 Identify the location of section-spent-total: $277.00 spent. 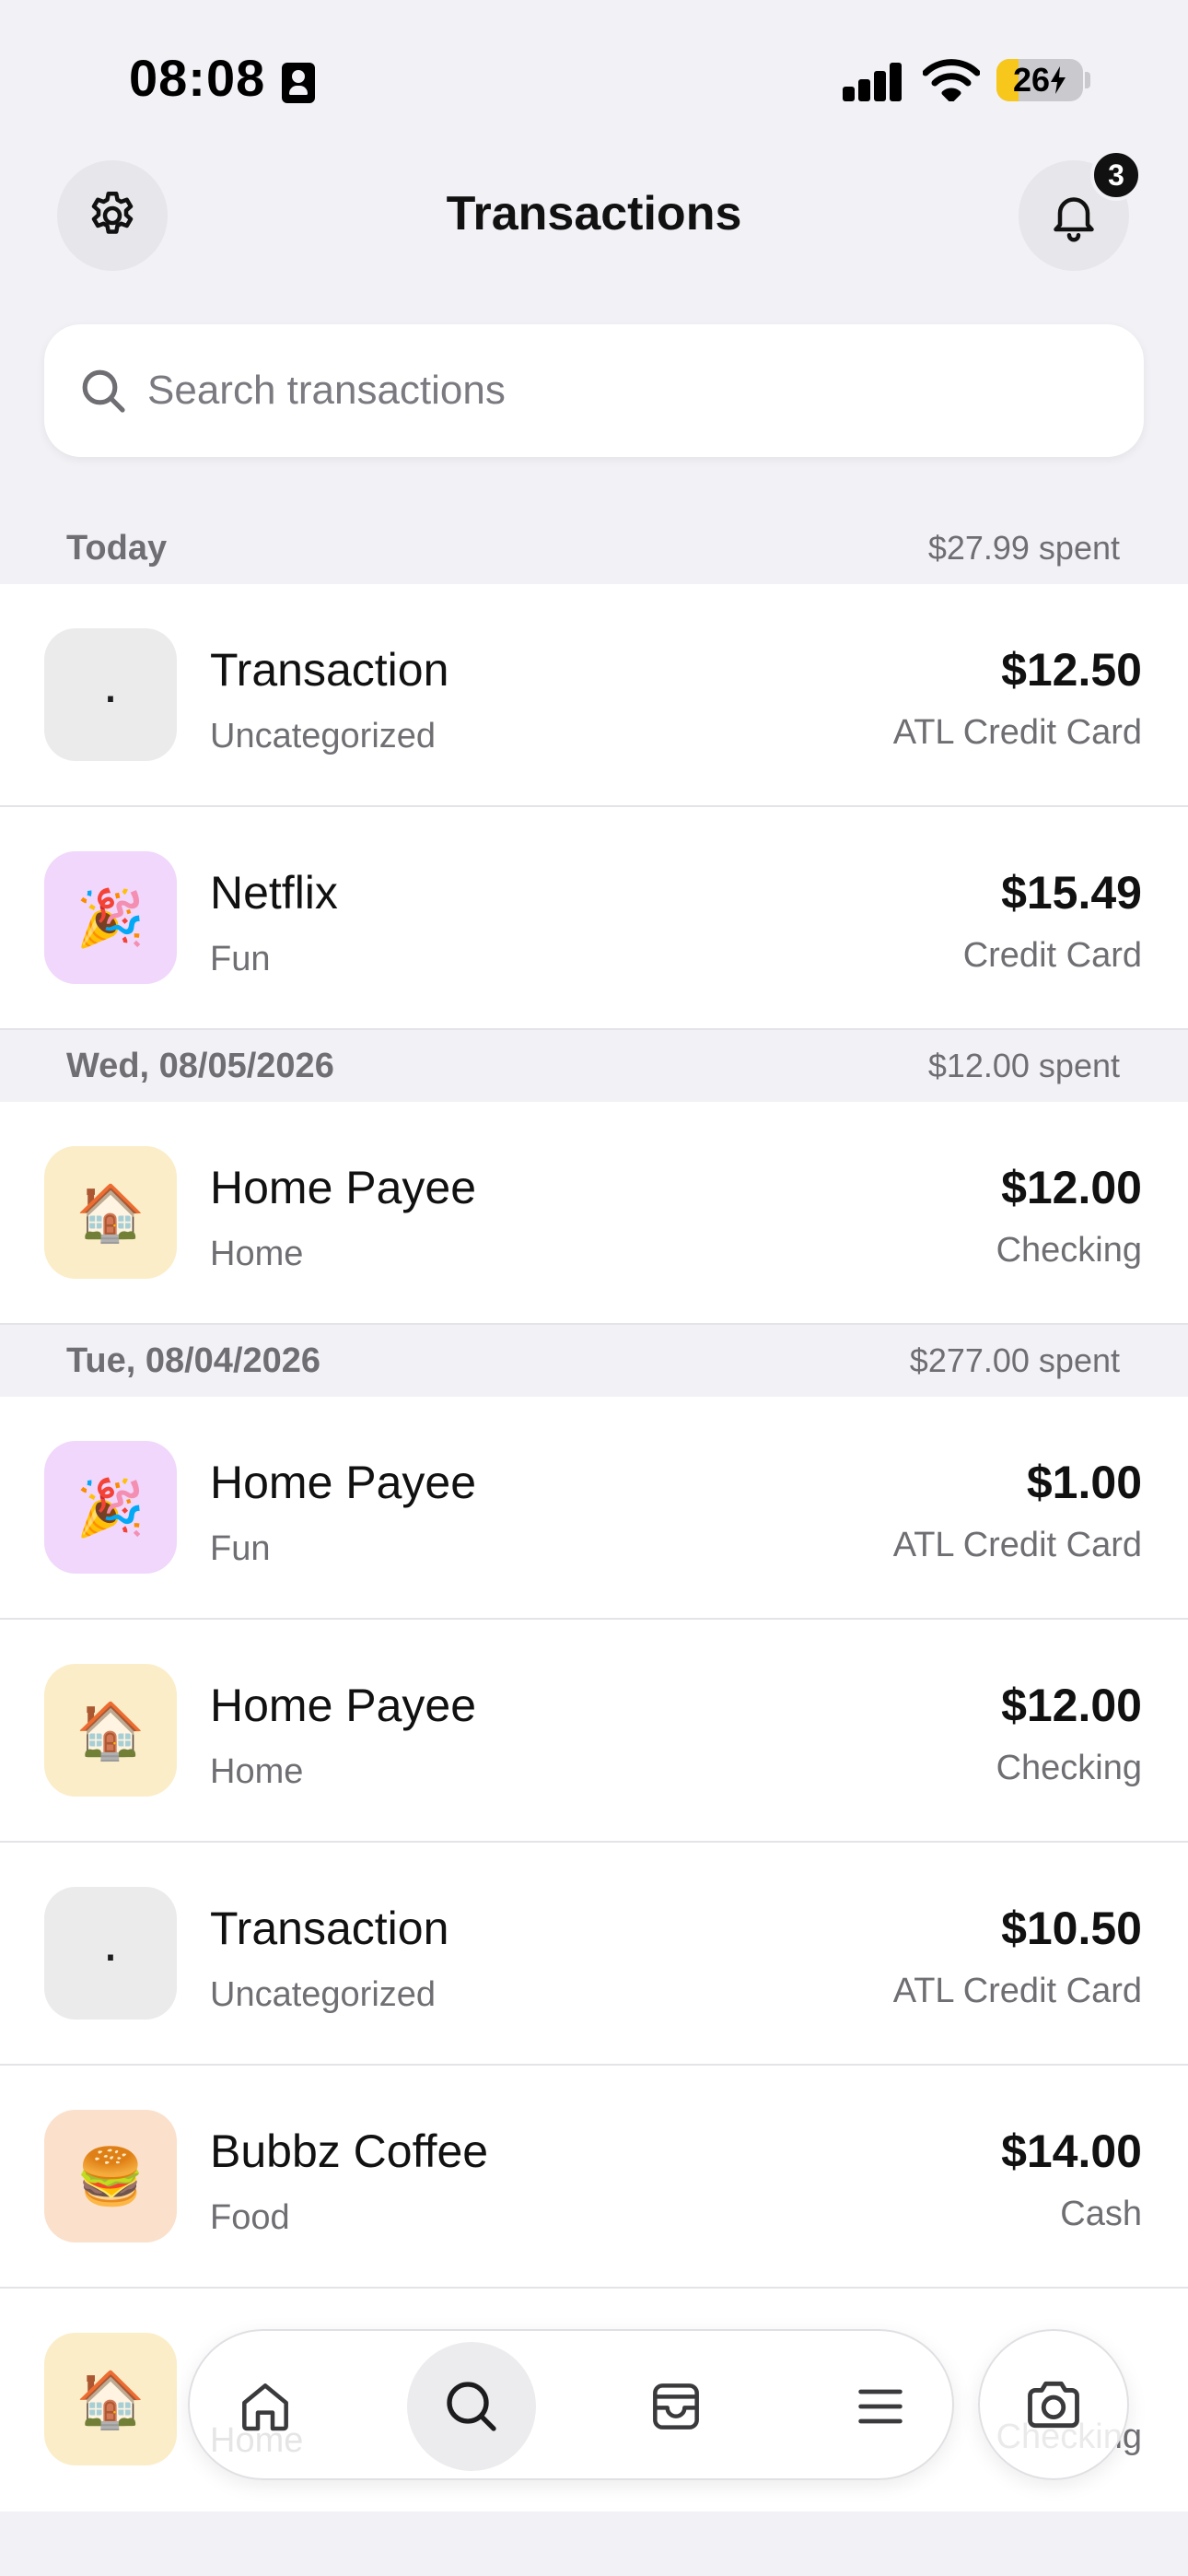
(1014, 1360).